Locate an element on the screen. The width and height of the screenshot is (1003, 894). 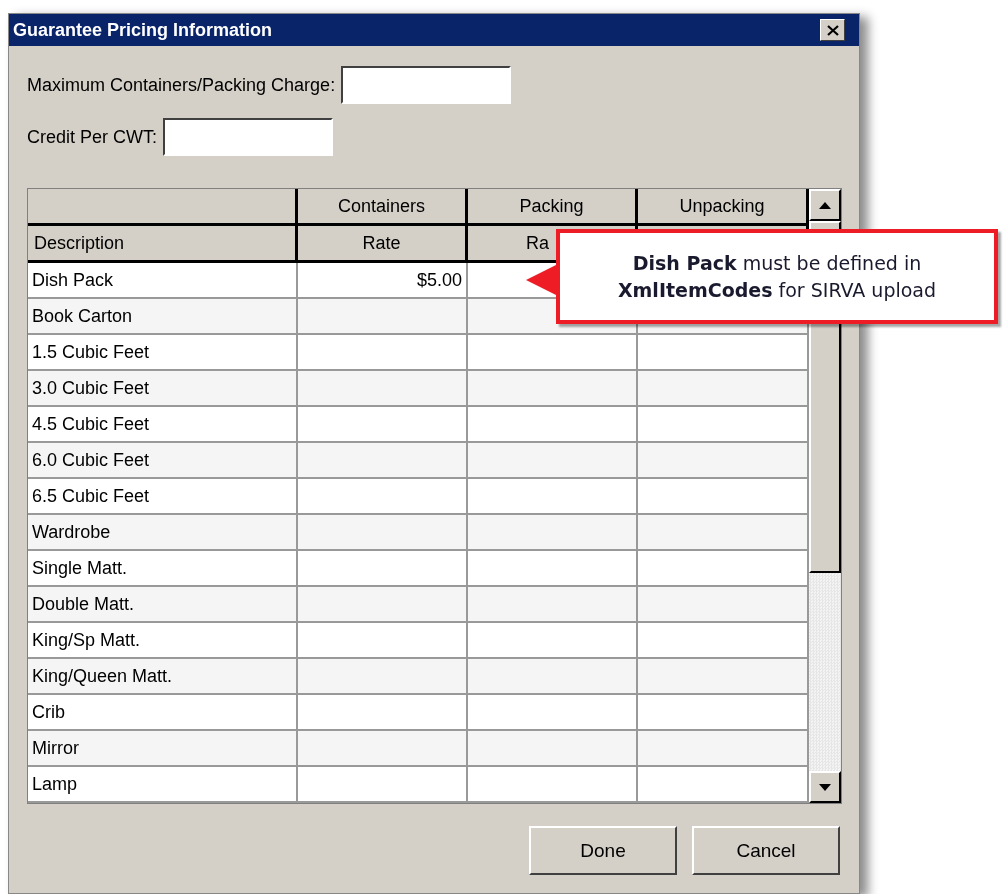
table-cell: Book Carton is located at coordinates (163, 317).